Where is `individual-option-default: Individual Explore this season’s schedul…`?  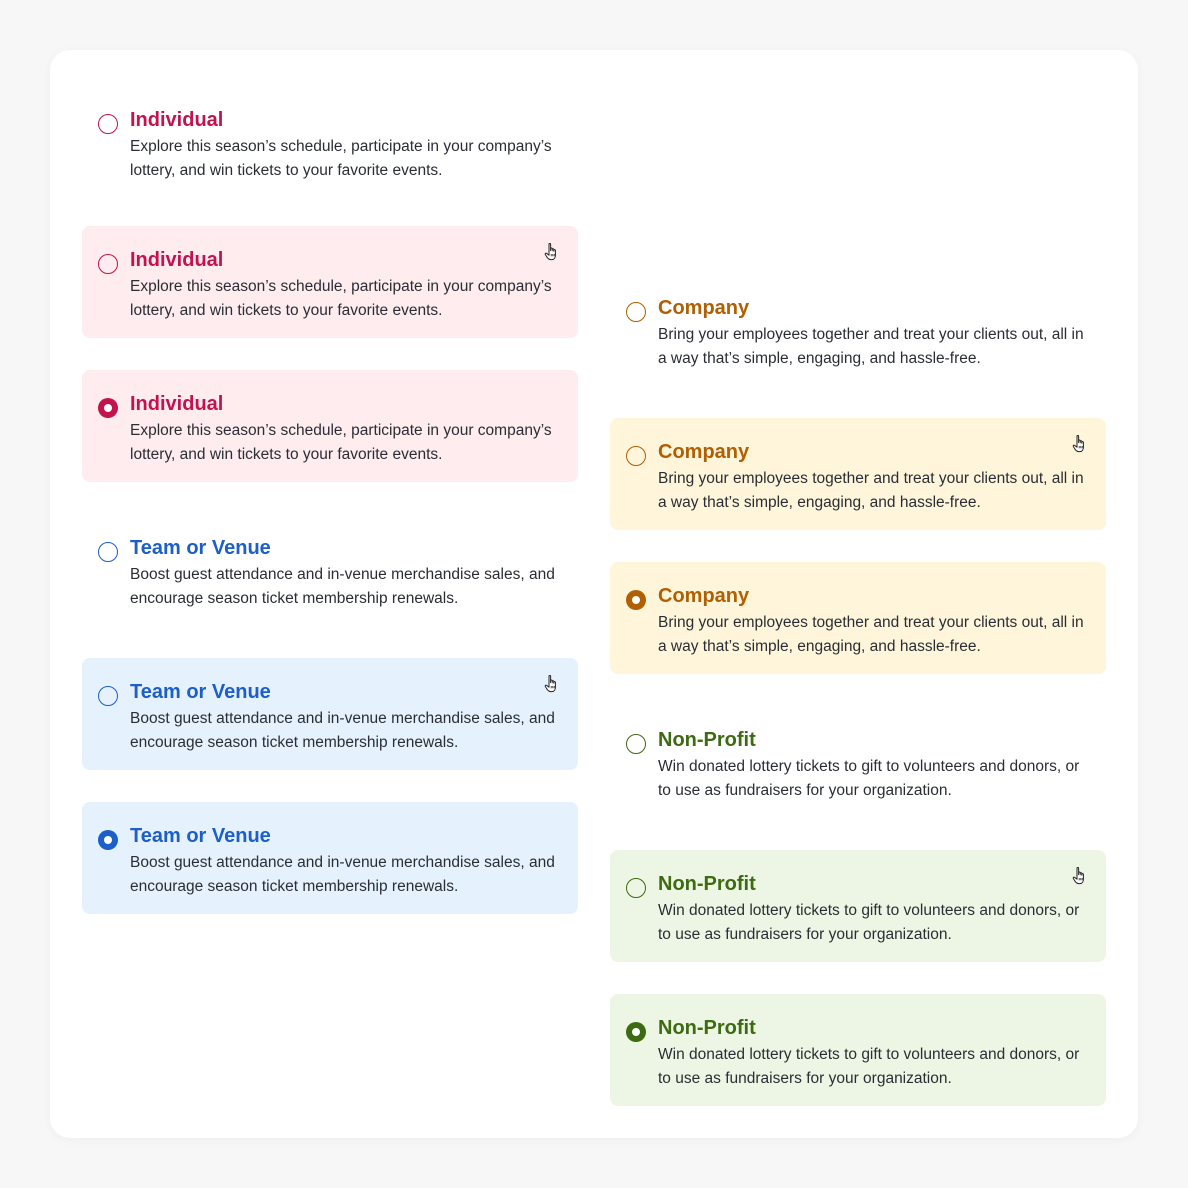
individual-option-default: Individual Explore this season’s schedul… is located at coordinates (330, 142).